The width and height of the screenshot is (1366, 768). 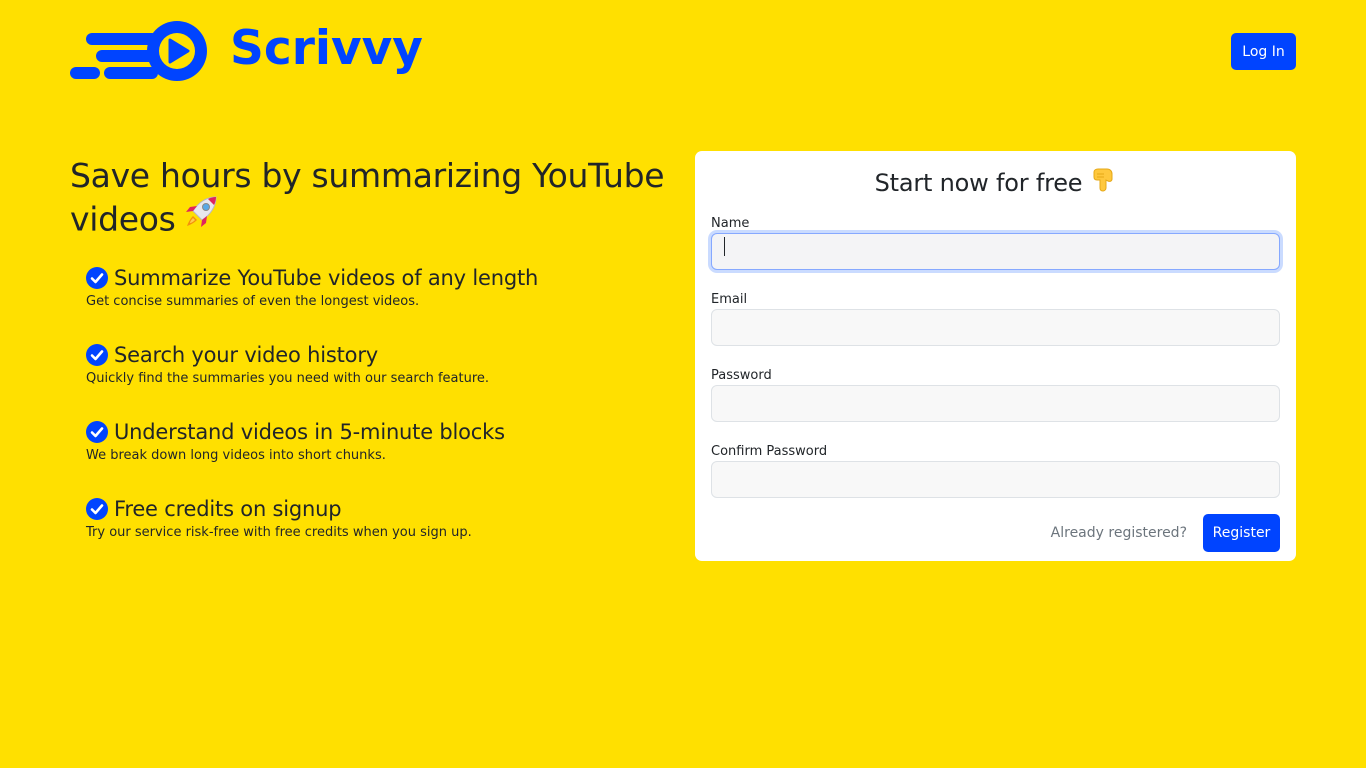 I want to click on form-actions: Already registered? Register, so click(x=995, y=533).